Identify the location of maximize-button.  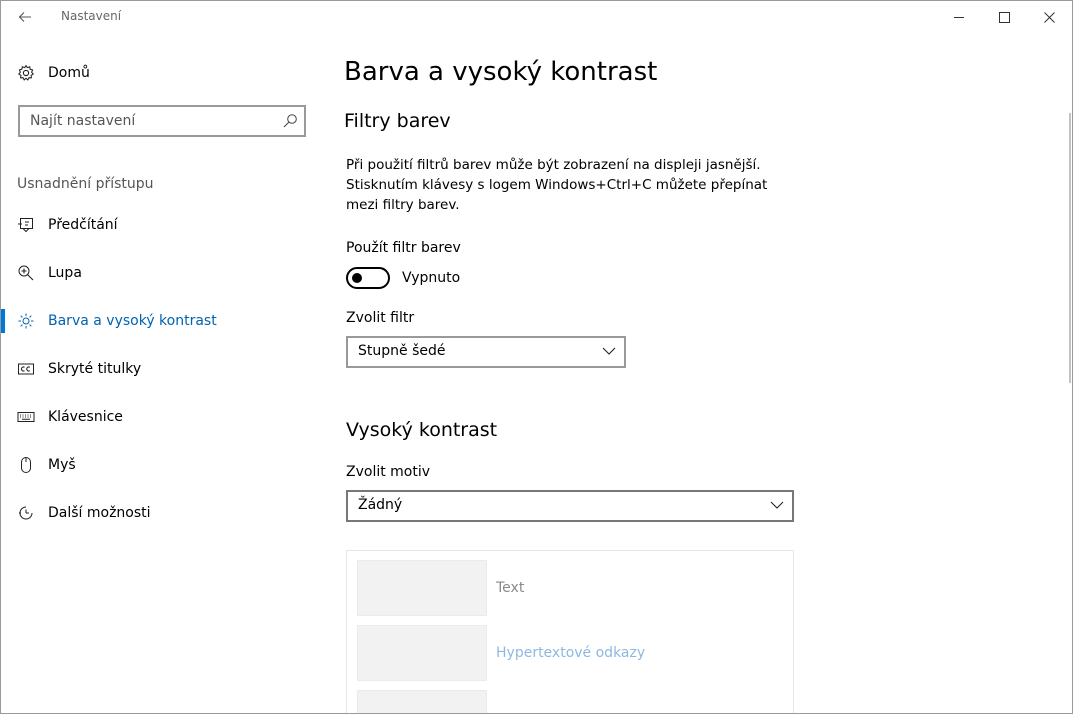
(1004, 17).